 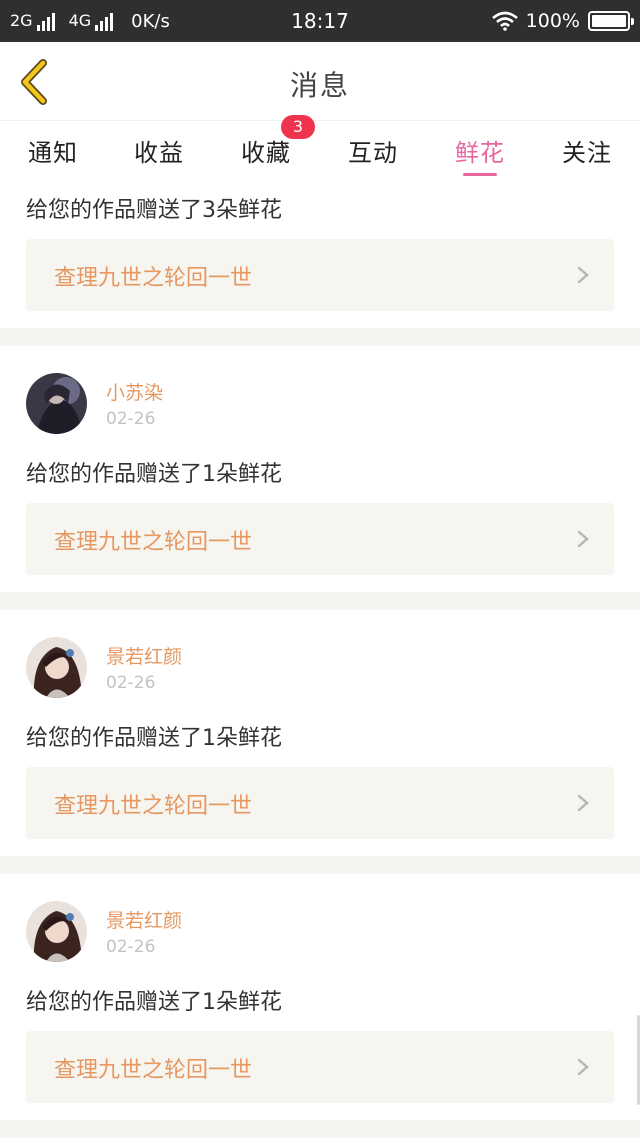 I want to click on unread-badge: 3, so click(x=298, y=127).